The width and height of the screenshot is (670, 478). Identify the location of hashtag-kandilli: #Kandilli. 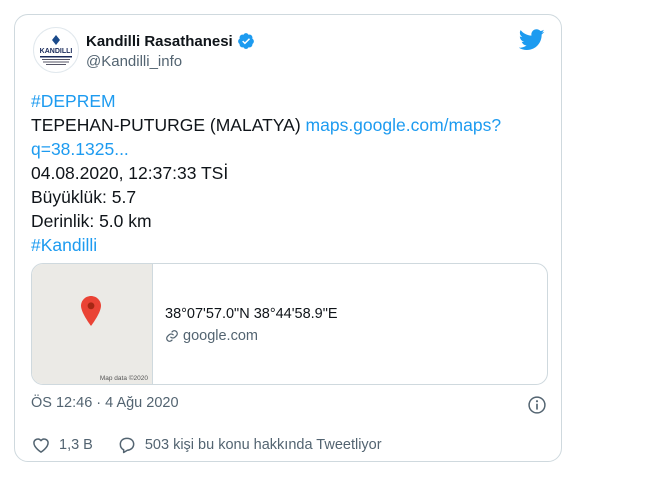
(64, 245).